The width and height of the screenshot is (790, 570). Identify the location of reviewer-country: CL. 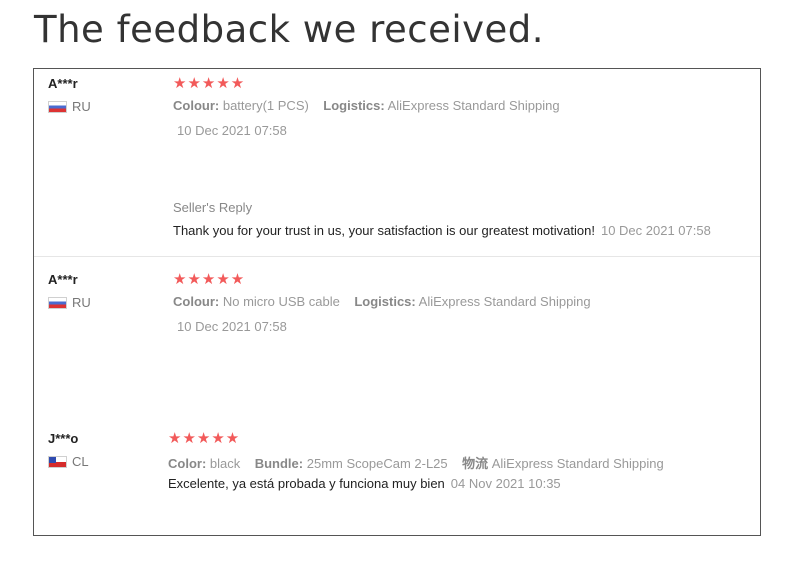
(68, 461).